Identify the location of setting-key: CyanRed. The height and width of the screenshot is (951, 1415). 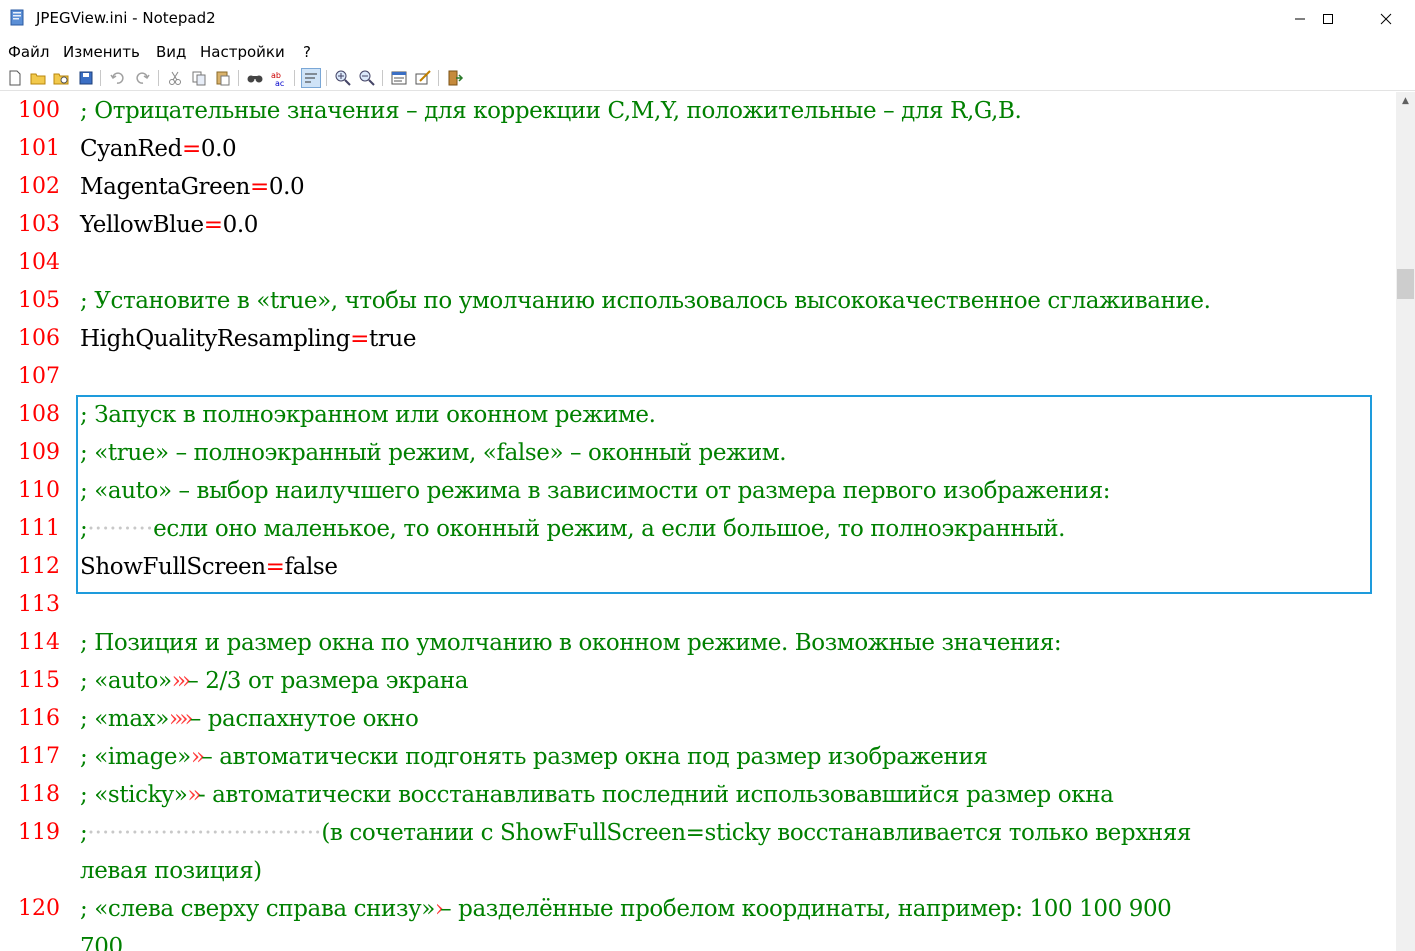
(131, 149).